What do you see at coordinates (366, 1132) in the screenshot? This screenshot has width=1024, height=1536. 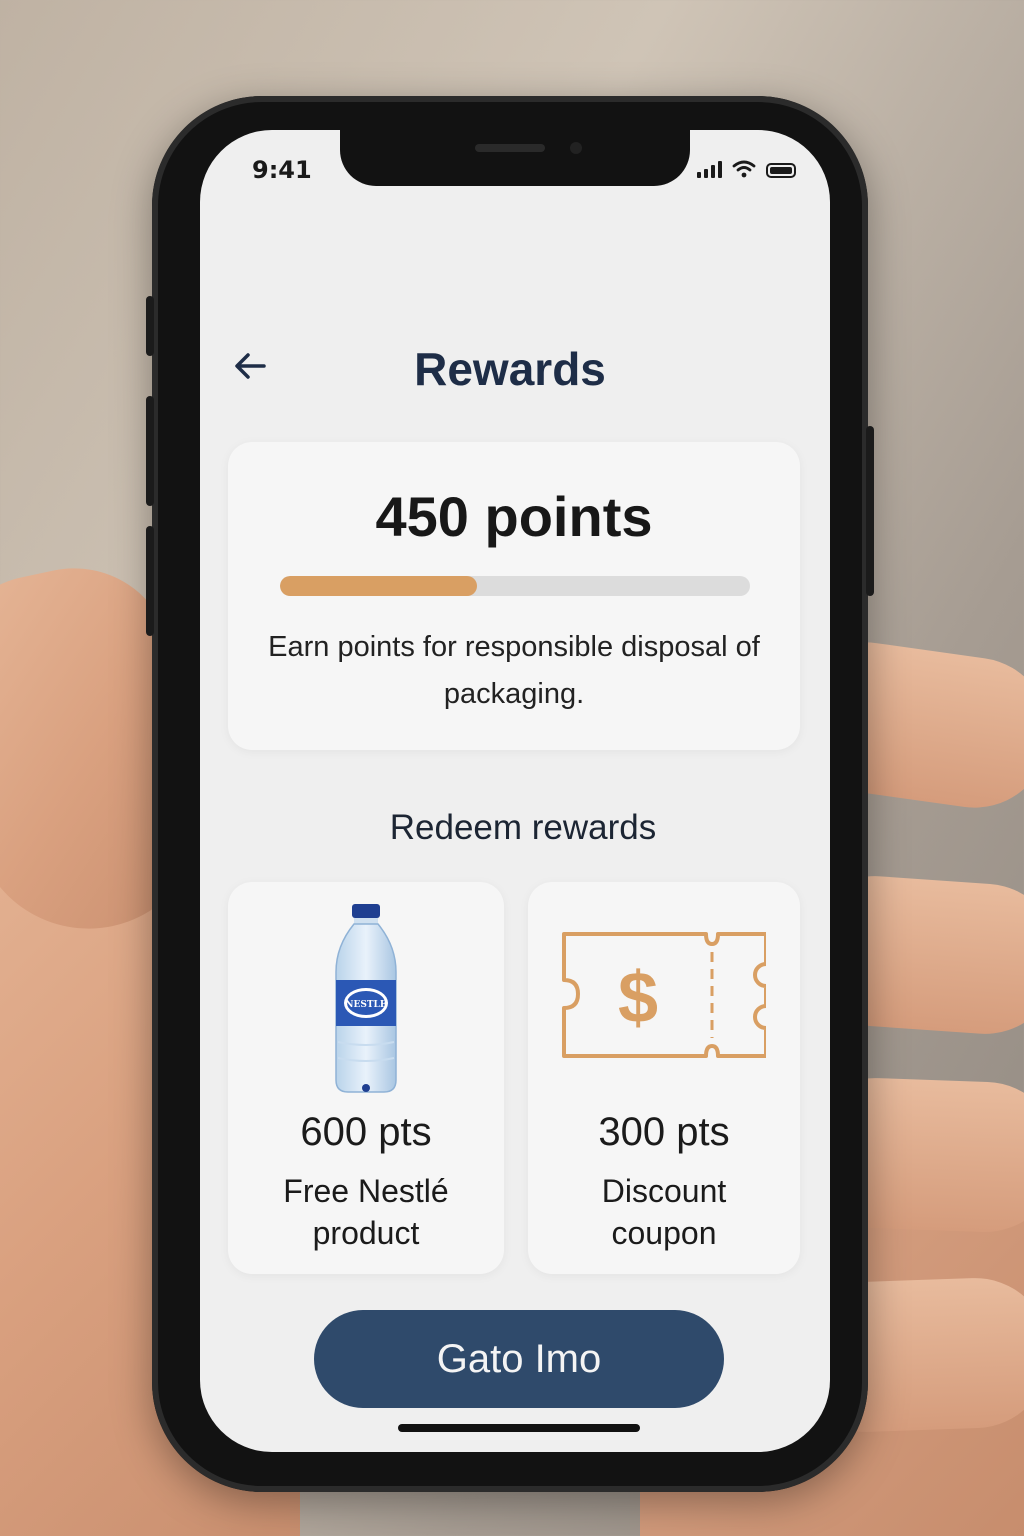 I see `reward-points: 600 pts` at bounding box center [366, 1132].